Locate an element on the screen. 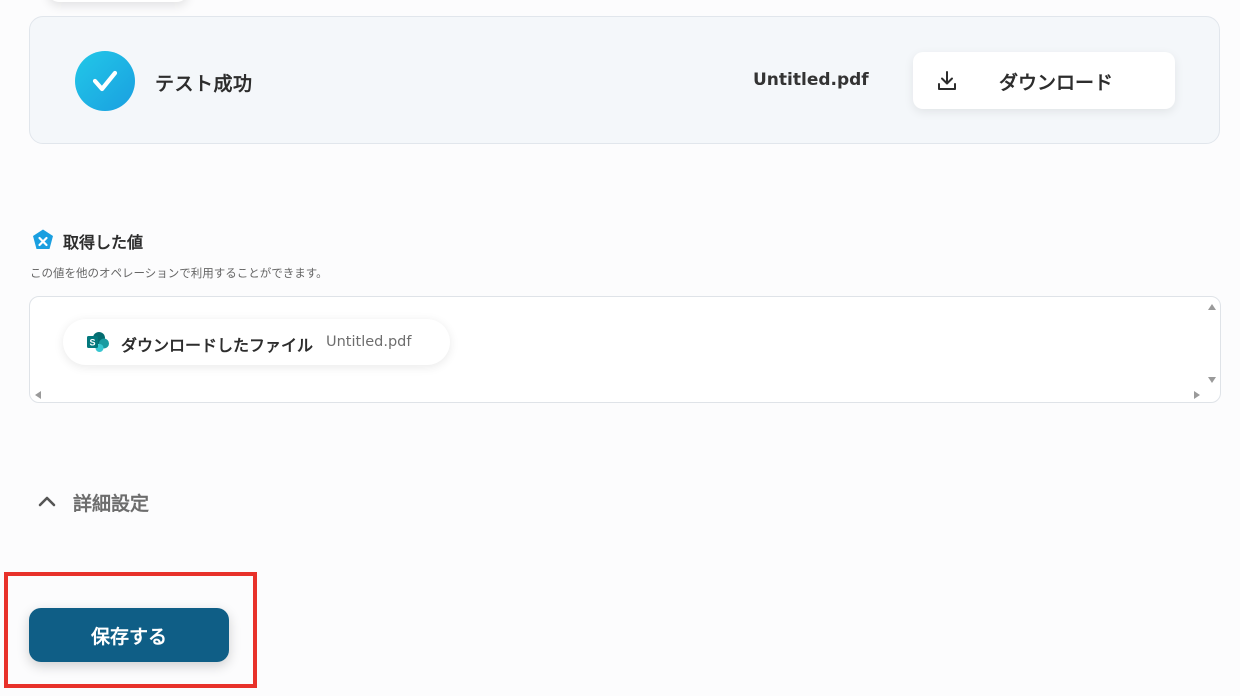 The width and height of the screenshot is (1240, 696). scroll-left-arrow is located at coordinates (38, 395).